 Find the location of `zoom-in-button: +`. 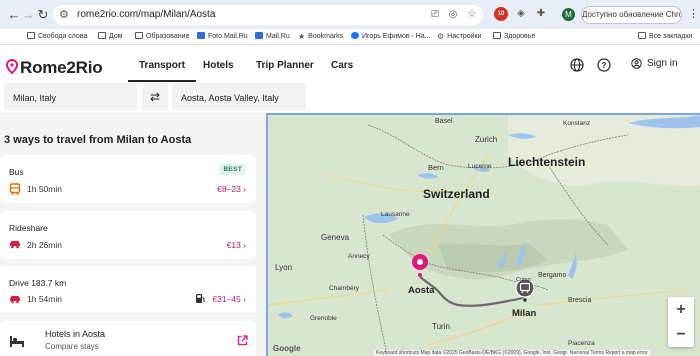

zoom-in-button: + is located at coordinates (681, 309).